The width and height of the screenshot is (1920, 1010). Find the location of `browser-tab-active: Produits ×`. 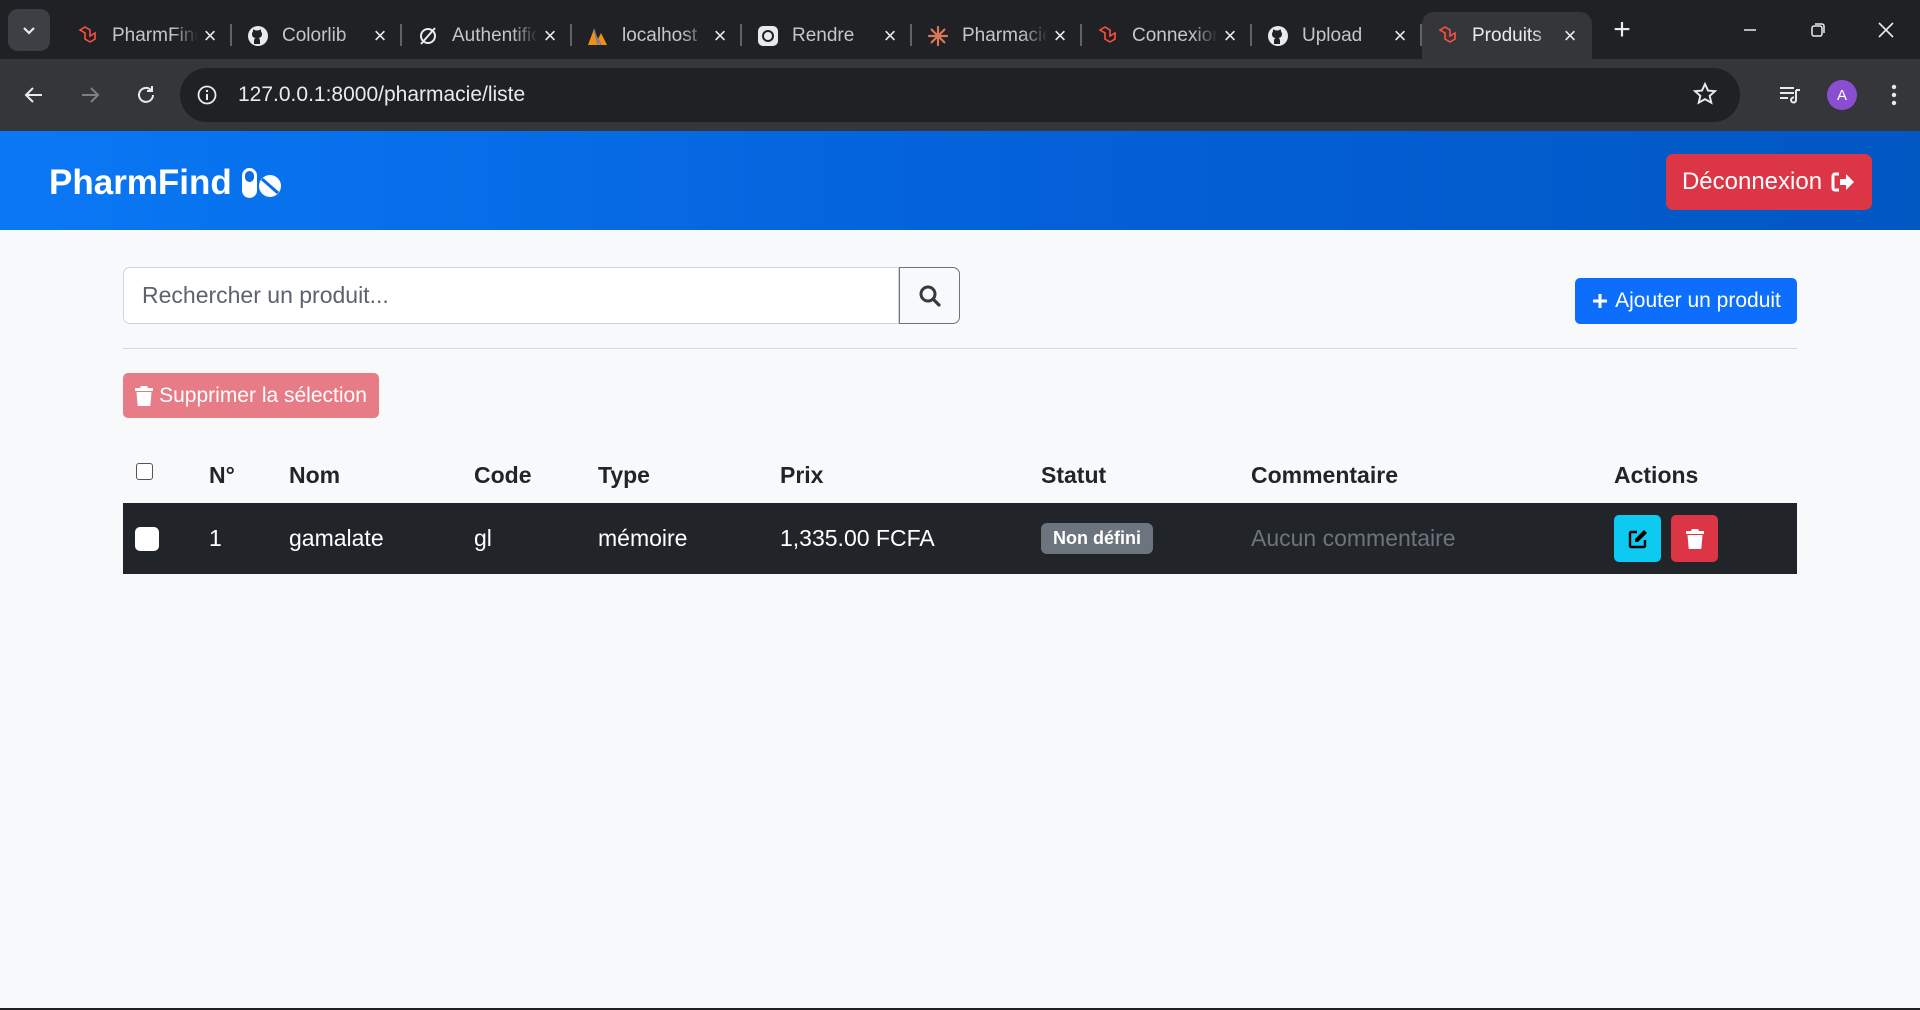

browser-tab-active: Produits × is located at coordinates (1507, 35).